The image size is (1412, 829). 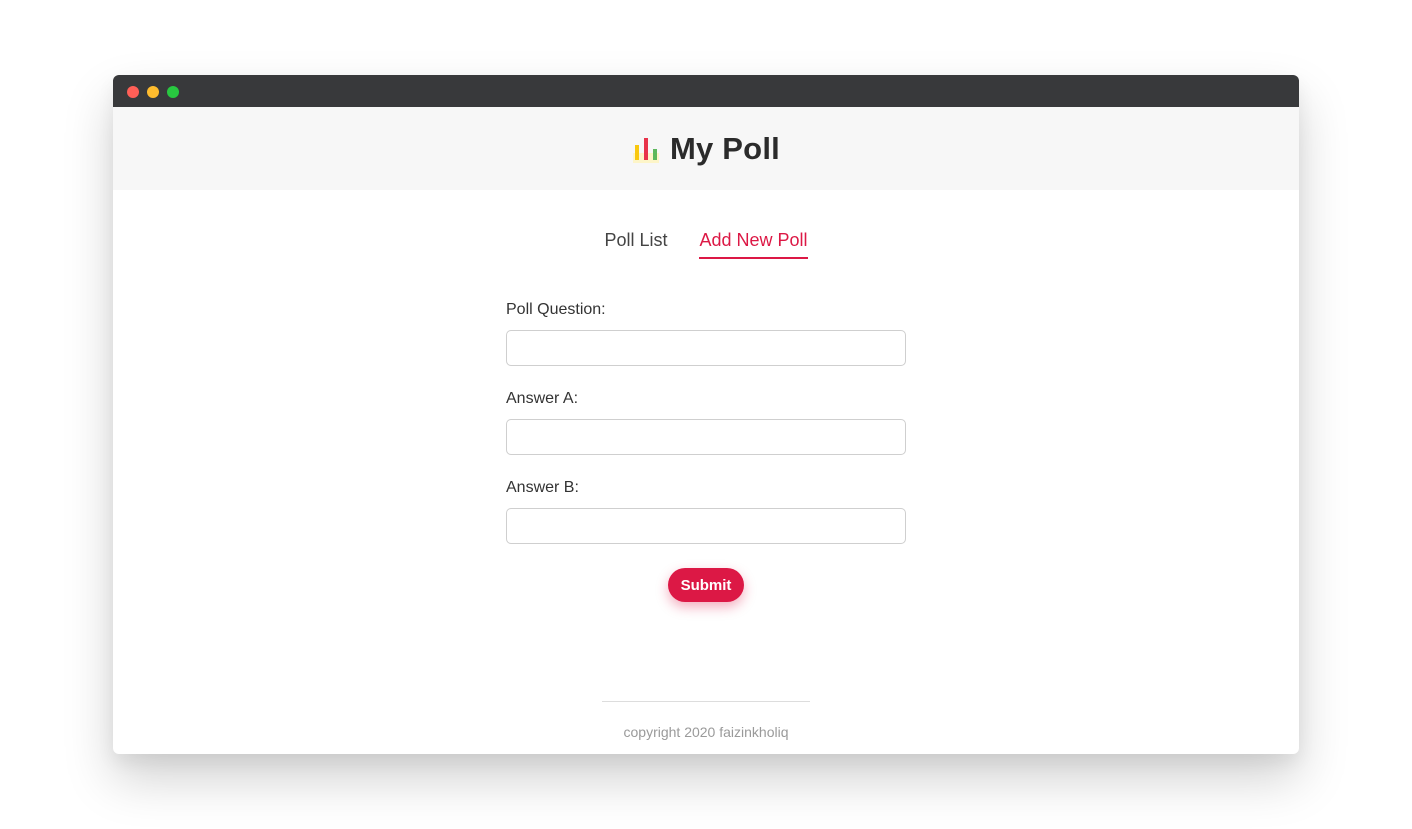 What do you see at coordinates (725, 148) in the screenshot?
I see `app-title: My Poll` at bounding box center [725, 148].